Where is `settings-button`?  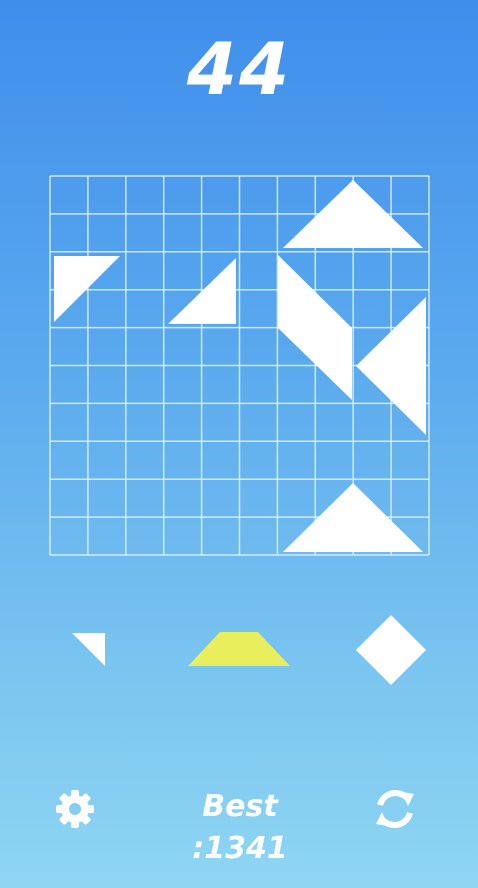
settings-button is located at coordinates (75, 809).